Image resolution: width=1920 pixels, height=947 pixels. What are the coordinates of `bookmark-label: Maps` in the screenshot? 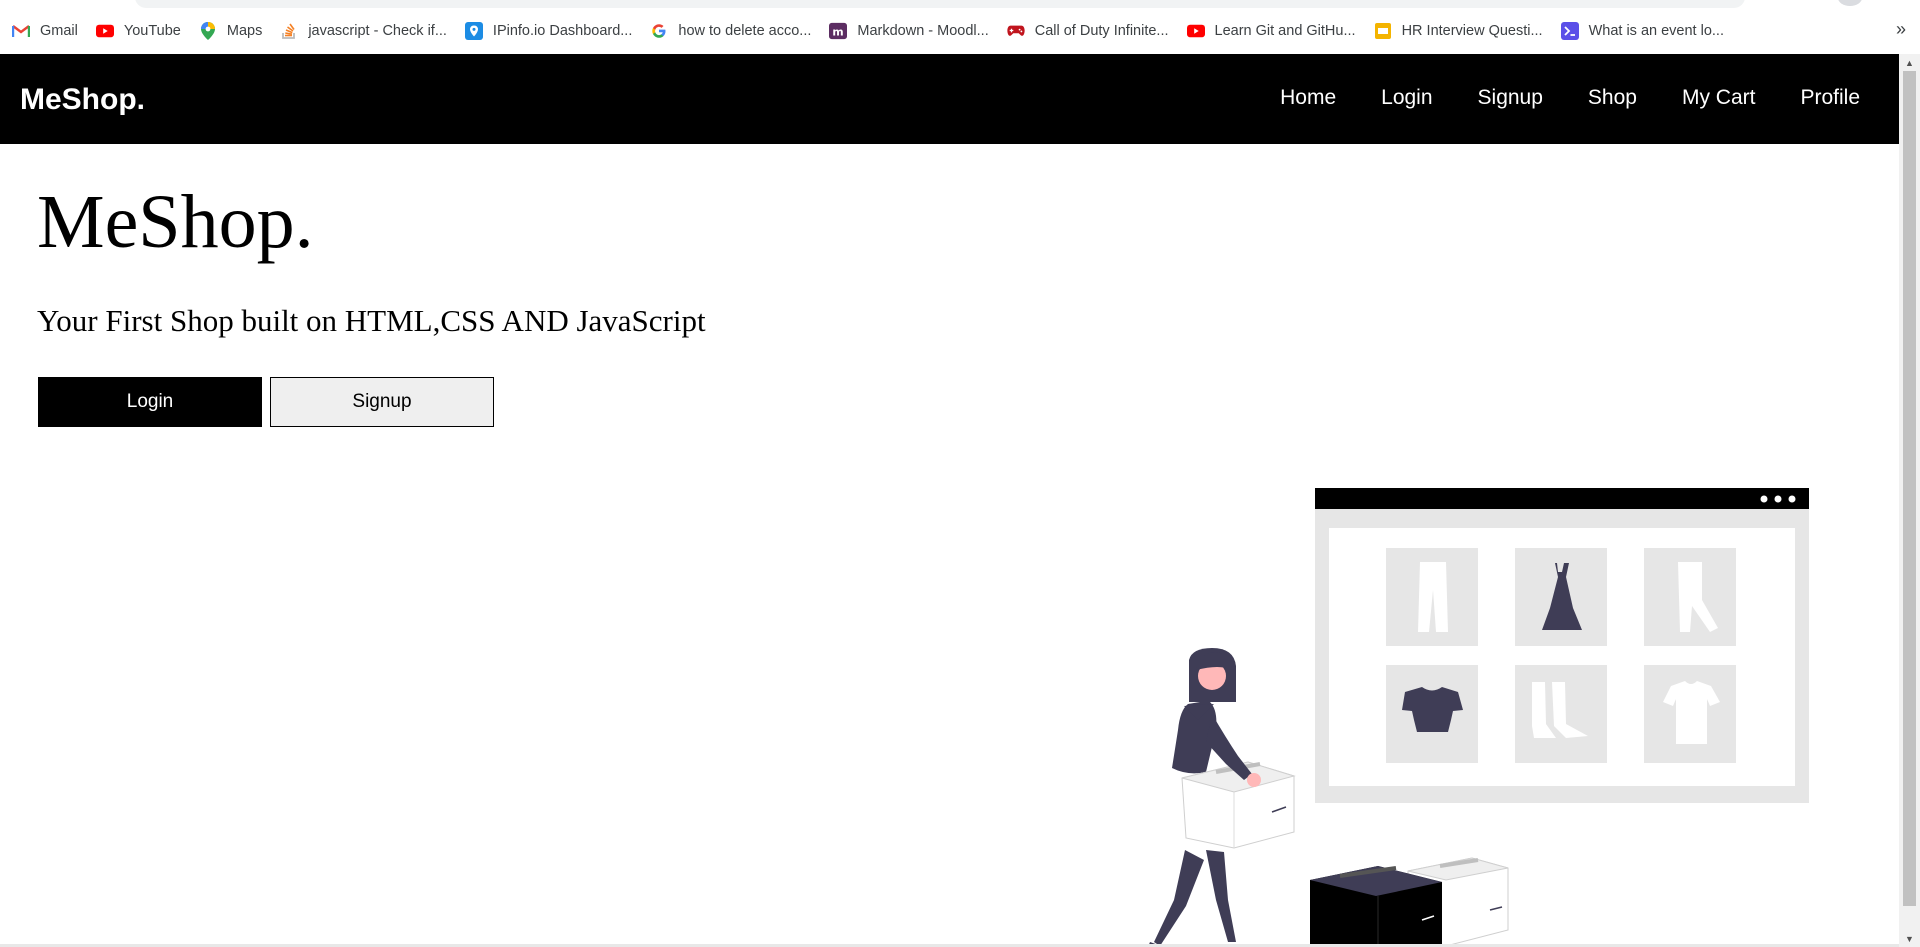 It's located at (244, 31).